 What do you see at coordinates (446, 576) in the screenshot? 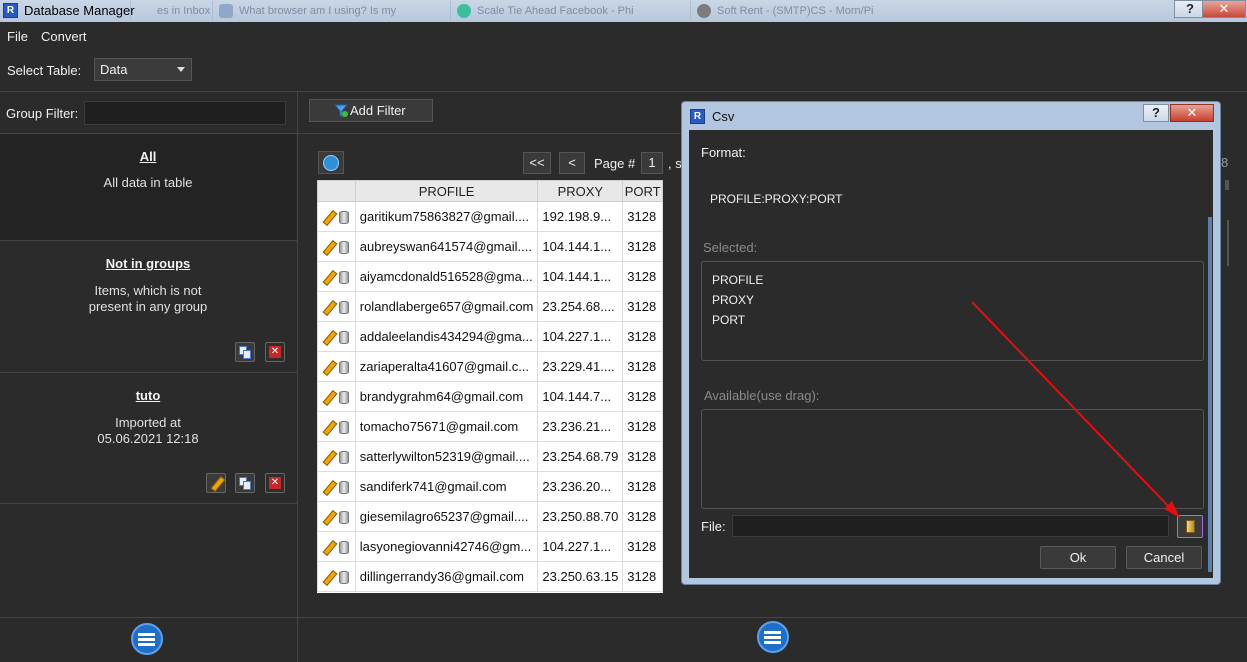
I see `table-cell: dillingerrandy36@gmail.com` at bounding box center [446, 576].